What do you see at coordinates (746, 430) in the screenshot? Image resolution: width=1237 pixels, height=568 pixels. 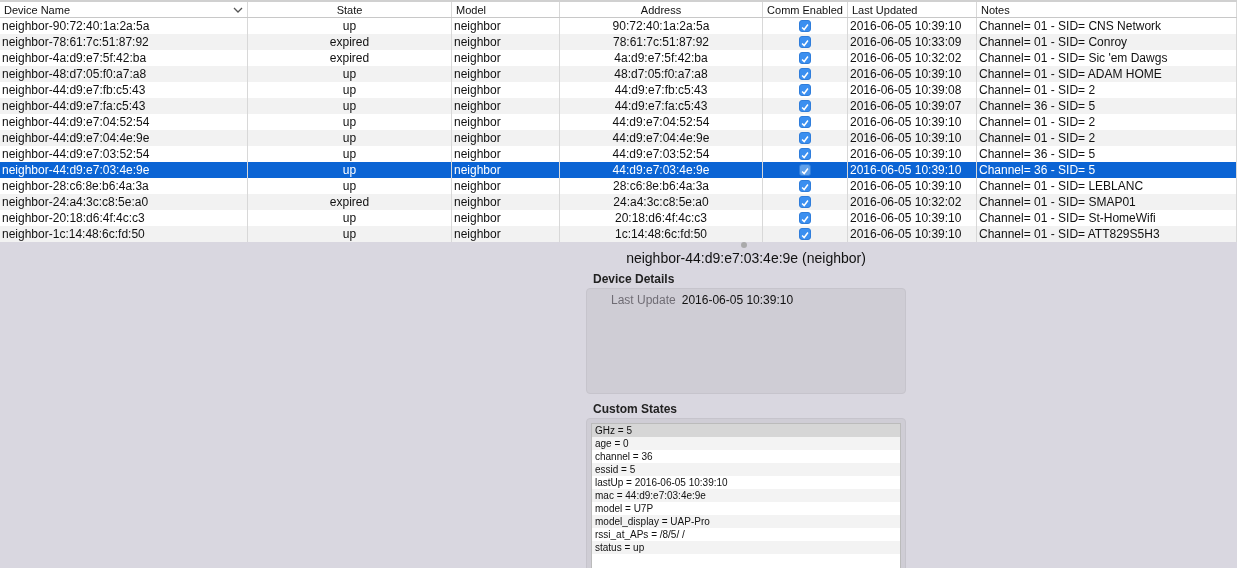 I see `state-item: GHz = 5` at bounding box center [746, 430].